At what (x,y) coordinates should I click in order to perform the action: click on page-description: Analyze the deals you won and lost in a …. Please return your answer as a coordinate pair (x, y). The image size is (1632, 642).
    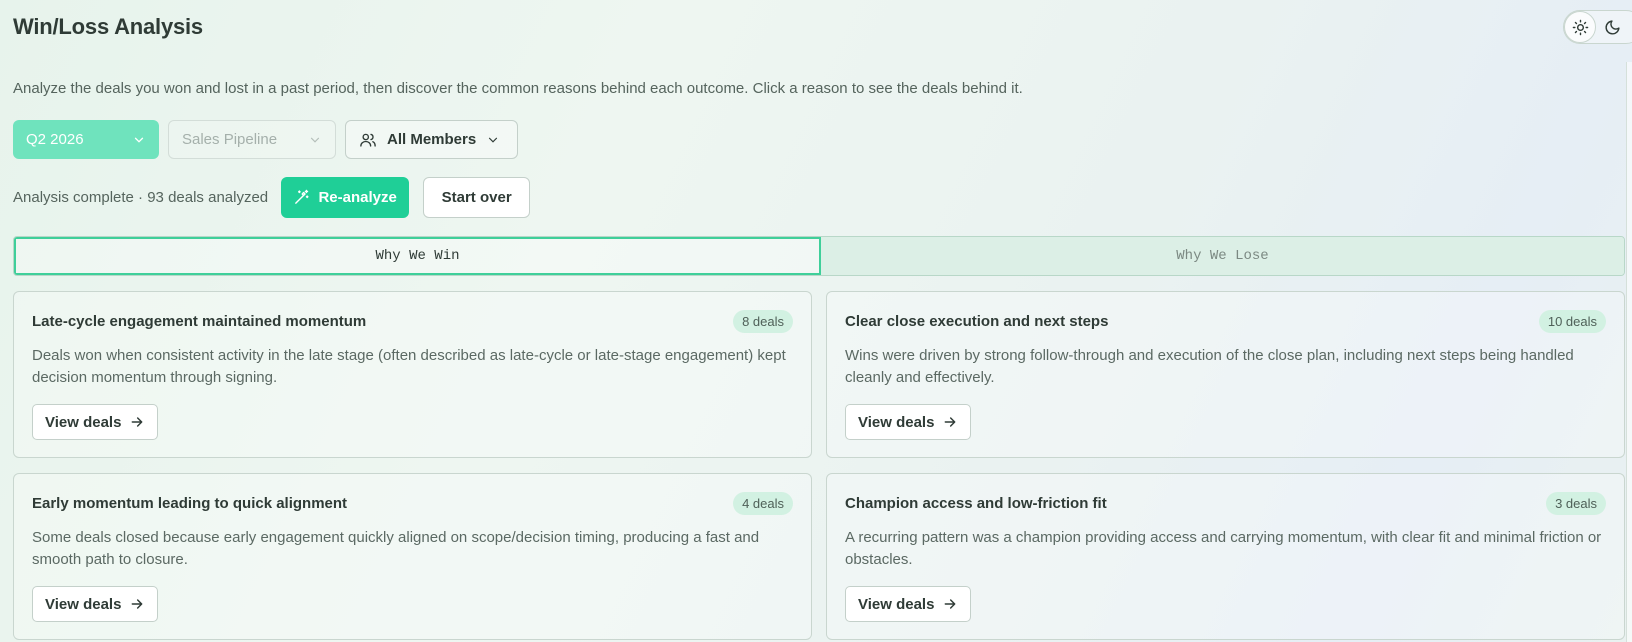
    Looking at the image, I should click on (518, 88).